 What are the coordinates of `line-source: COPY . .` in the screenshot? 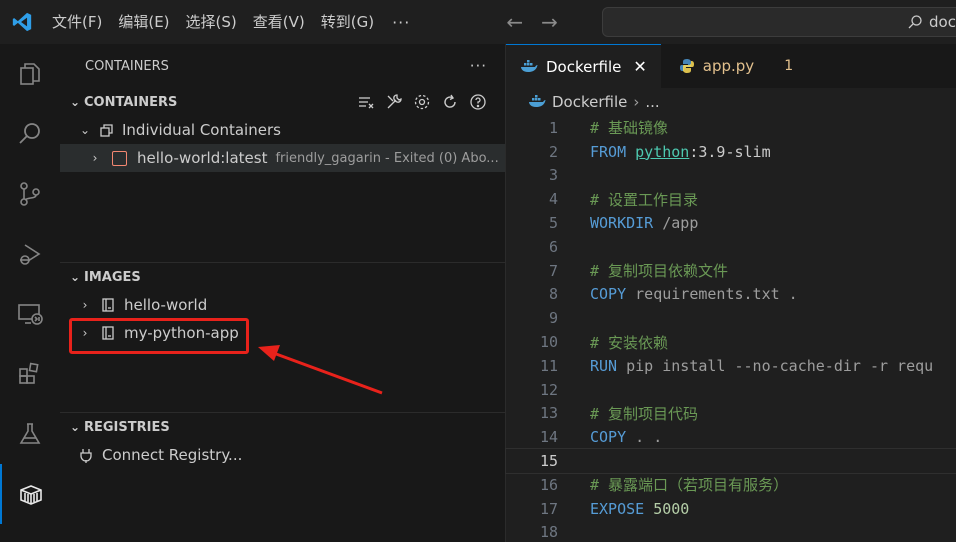 It's located at (626, 437).